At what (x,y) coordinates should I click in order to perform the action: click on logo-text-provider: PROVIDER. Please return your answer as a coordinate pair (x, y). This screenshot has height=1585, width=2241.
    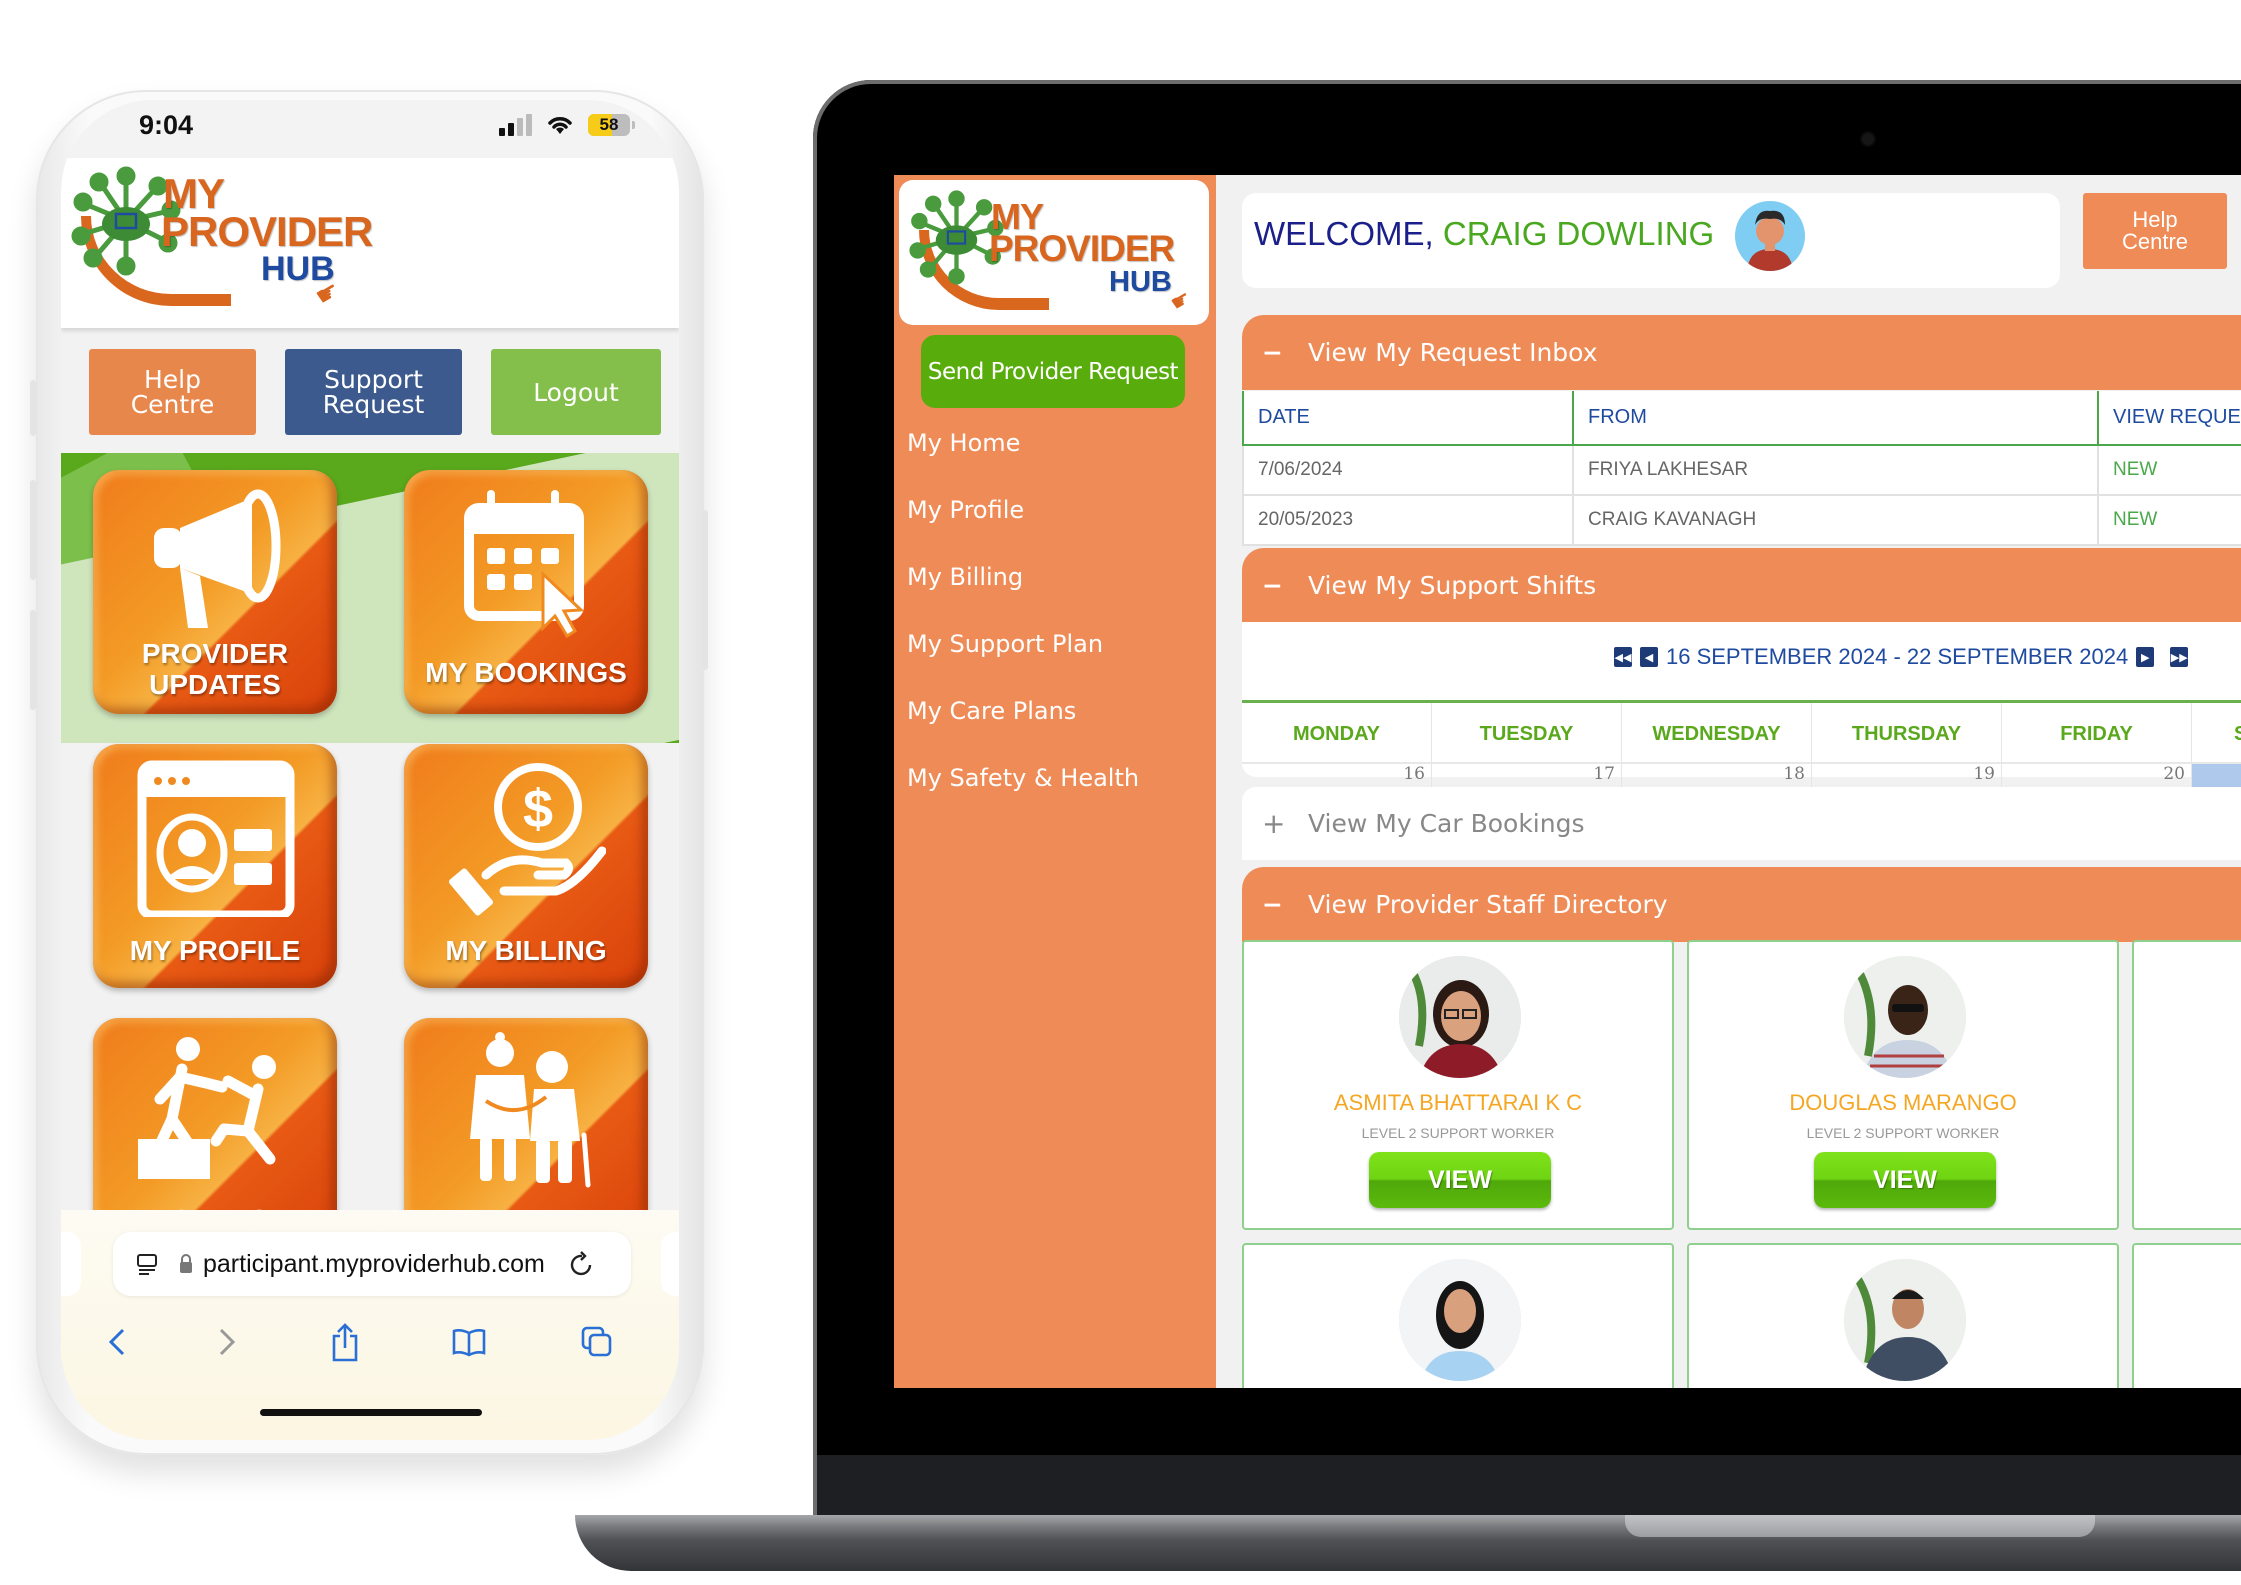
    Looking at the image, I should click on (267, 231).